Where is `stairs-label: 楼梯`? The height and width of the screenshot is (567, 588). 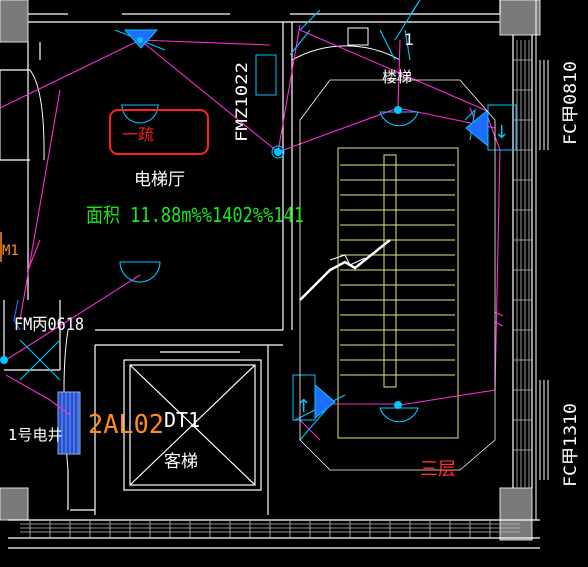
stairs-label: 楼梯 is located at coordinates (397, 77).